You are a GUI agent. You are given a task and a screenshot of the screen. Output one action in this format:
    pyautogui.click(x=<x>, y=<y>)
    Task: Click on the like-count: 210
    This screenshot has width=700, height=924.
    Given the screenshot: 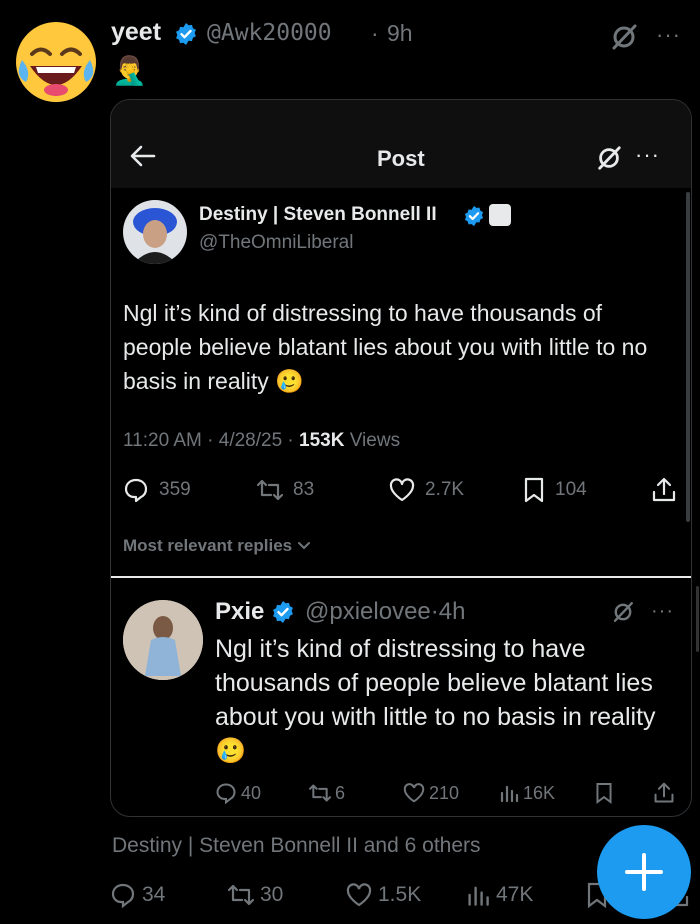 What is the action you would take?
    pyautogui.click(x=444, y=792)
    